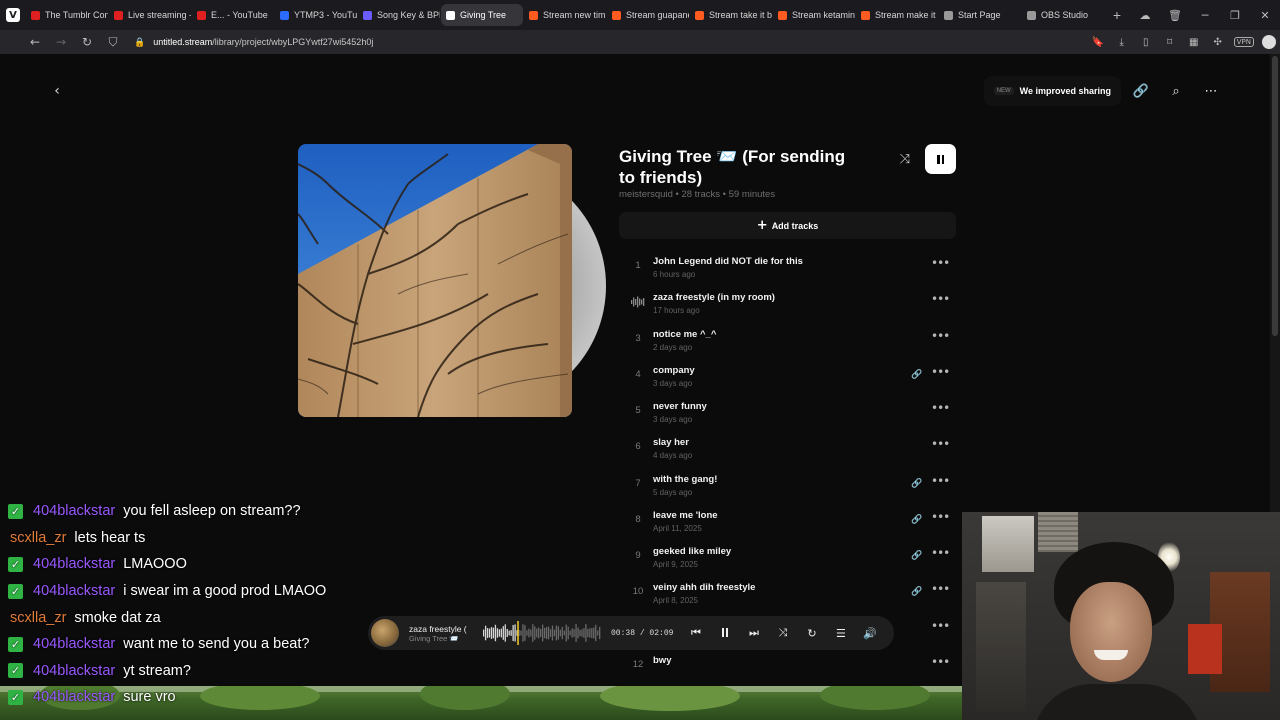  I want to click on verified-badge-icon: ✓, so click(15, 511).